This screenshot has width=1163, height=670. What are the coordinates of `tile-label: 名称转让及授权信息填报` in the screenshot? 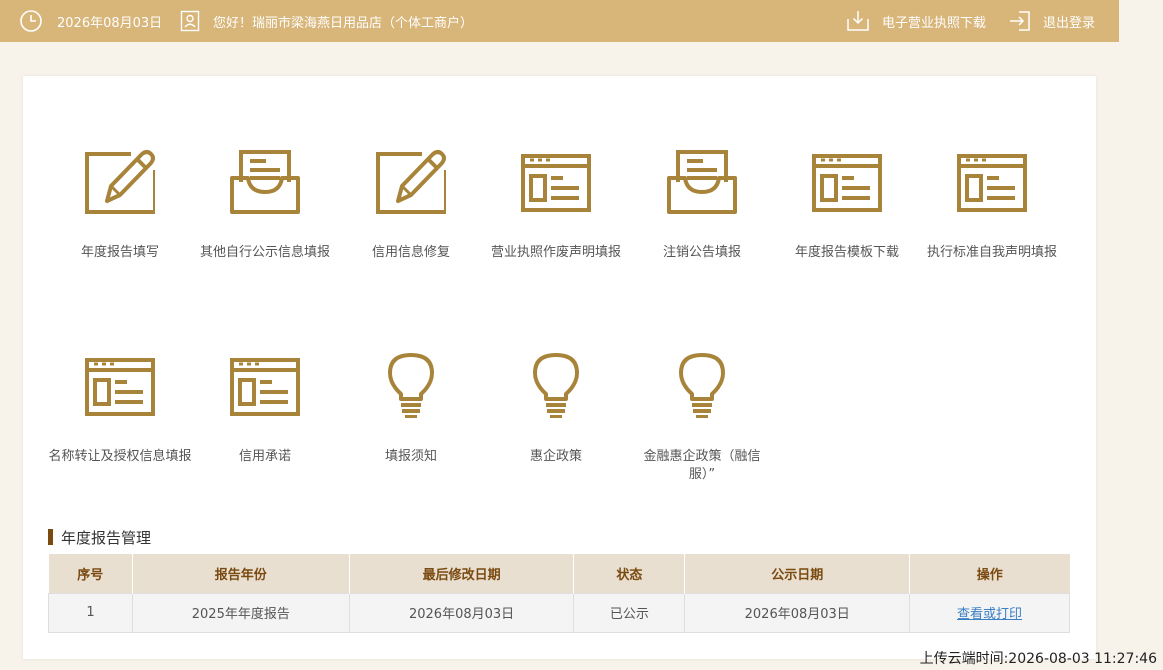 It's located at (120, 456).